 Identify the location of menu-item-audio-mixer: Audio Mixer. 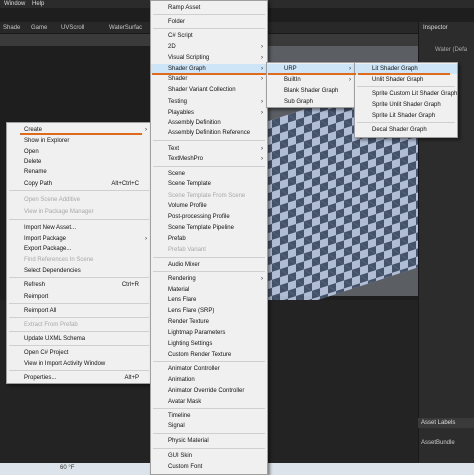
(209, 265).